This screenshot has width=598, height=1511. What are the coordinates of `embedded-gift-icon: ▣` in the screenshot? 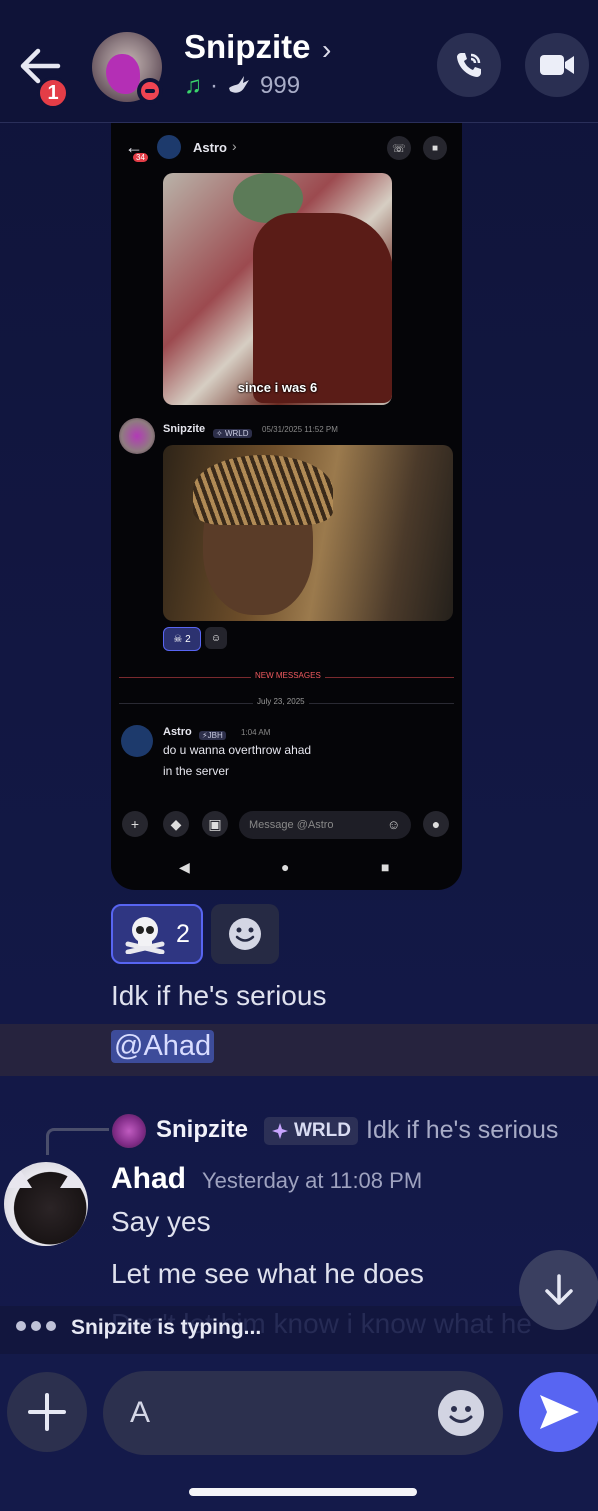 It's located at (215, 824).